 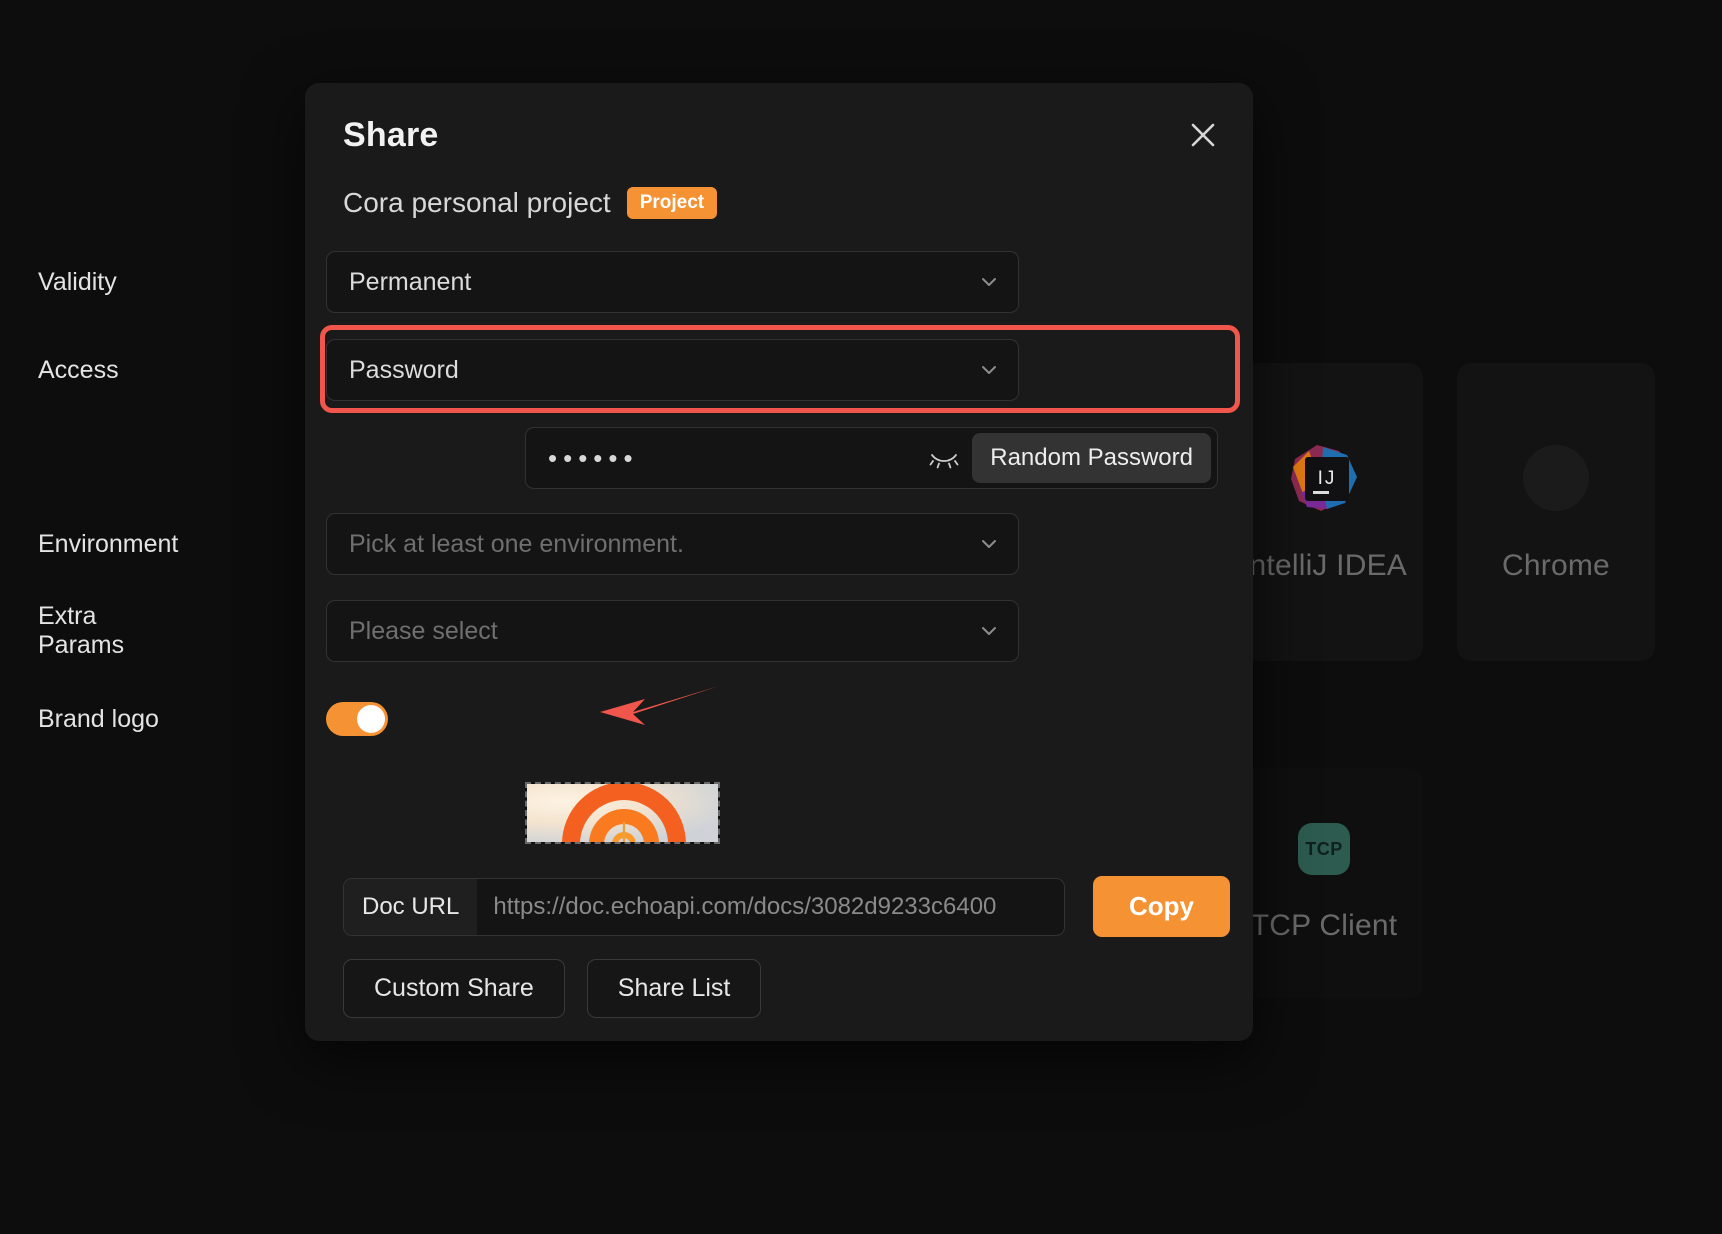 I want to click on tcp-icon: TCP, so click(x=1324, y=849).